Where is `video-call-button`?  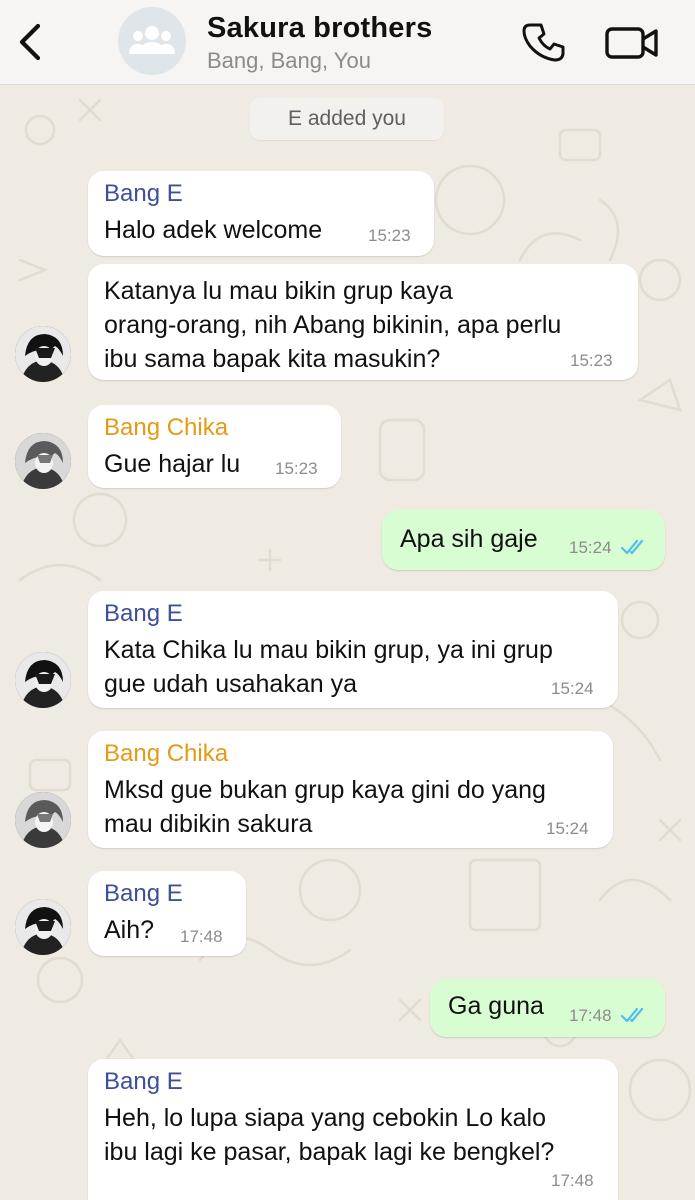 video-call-button is located at coordinates (632, 44).